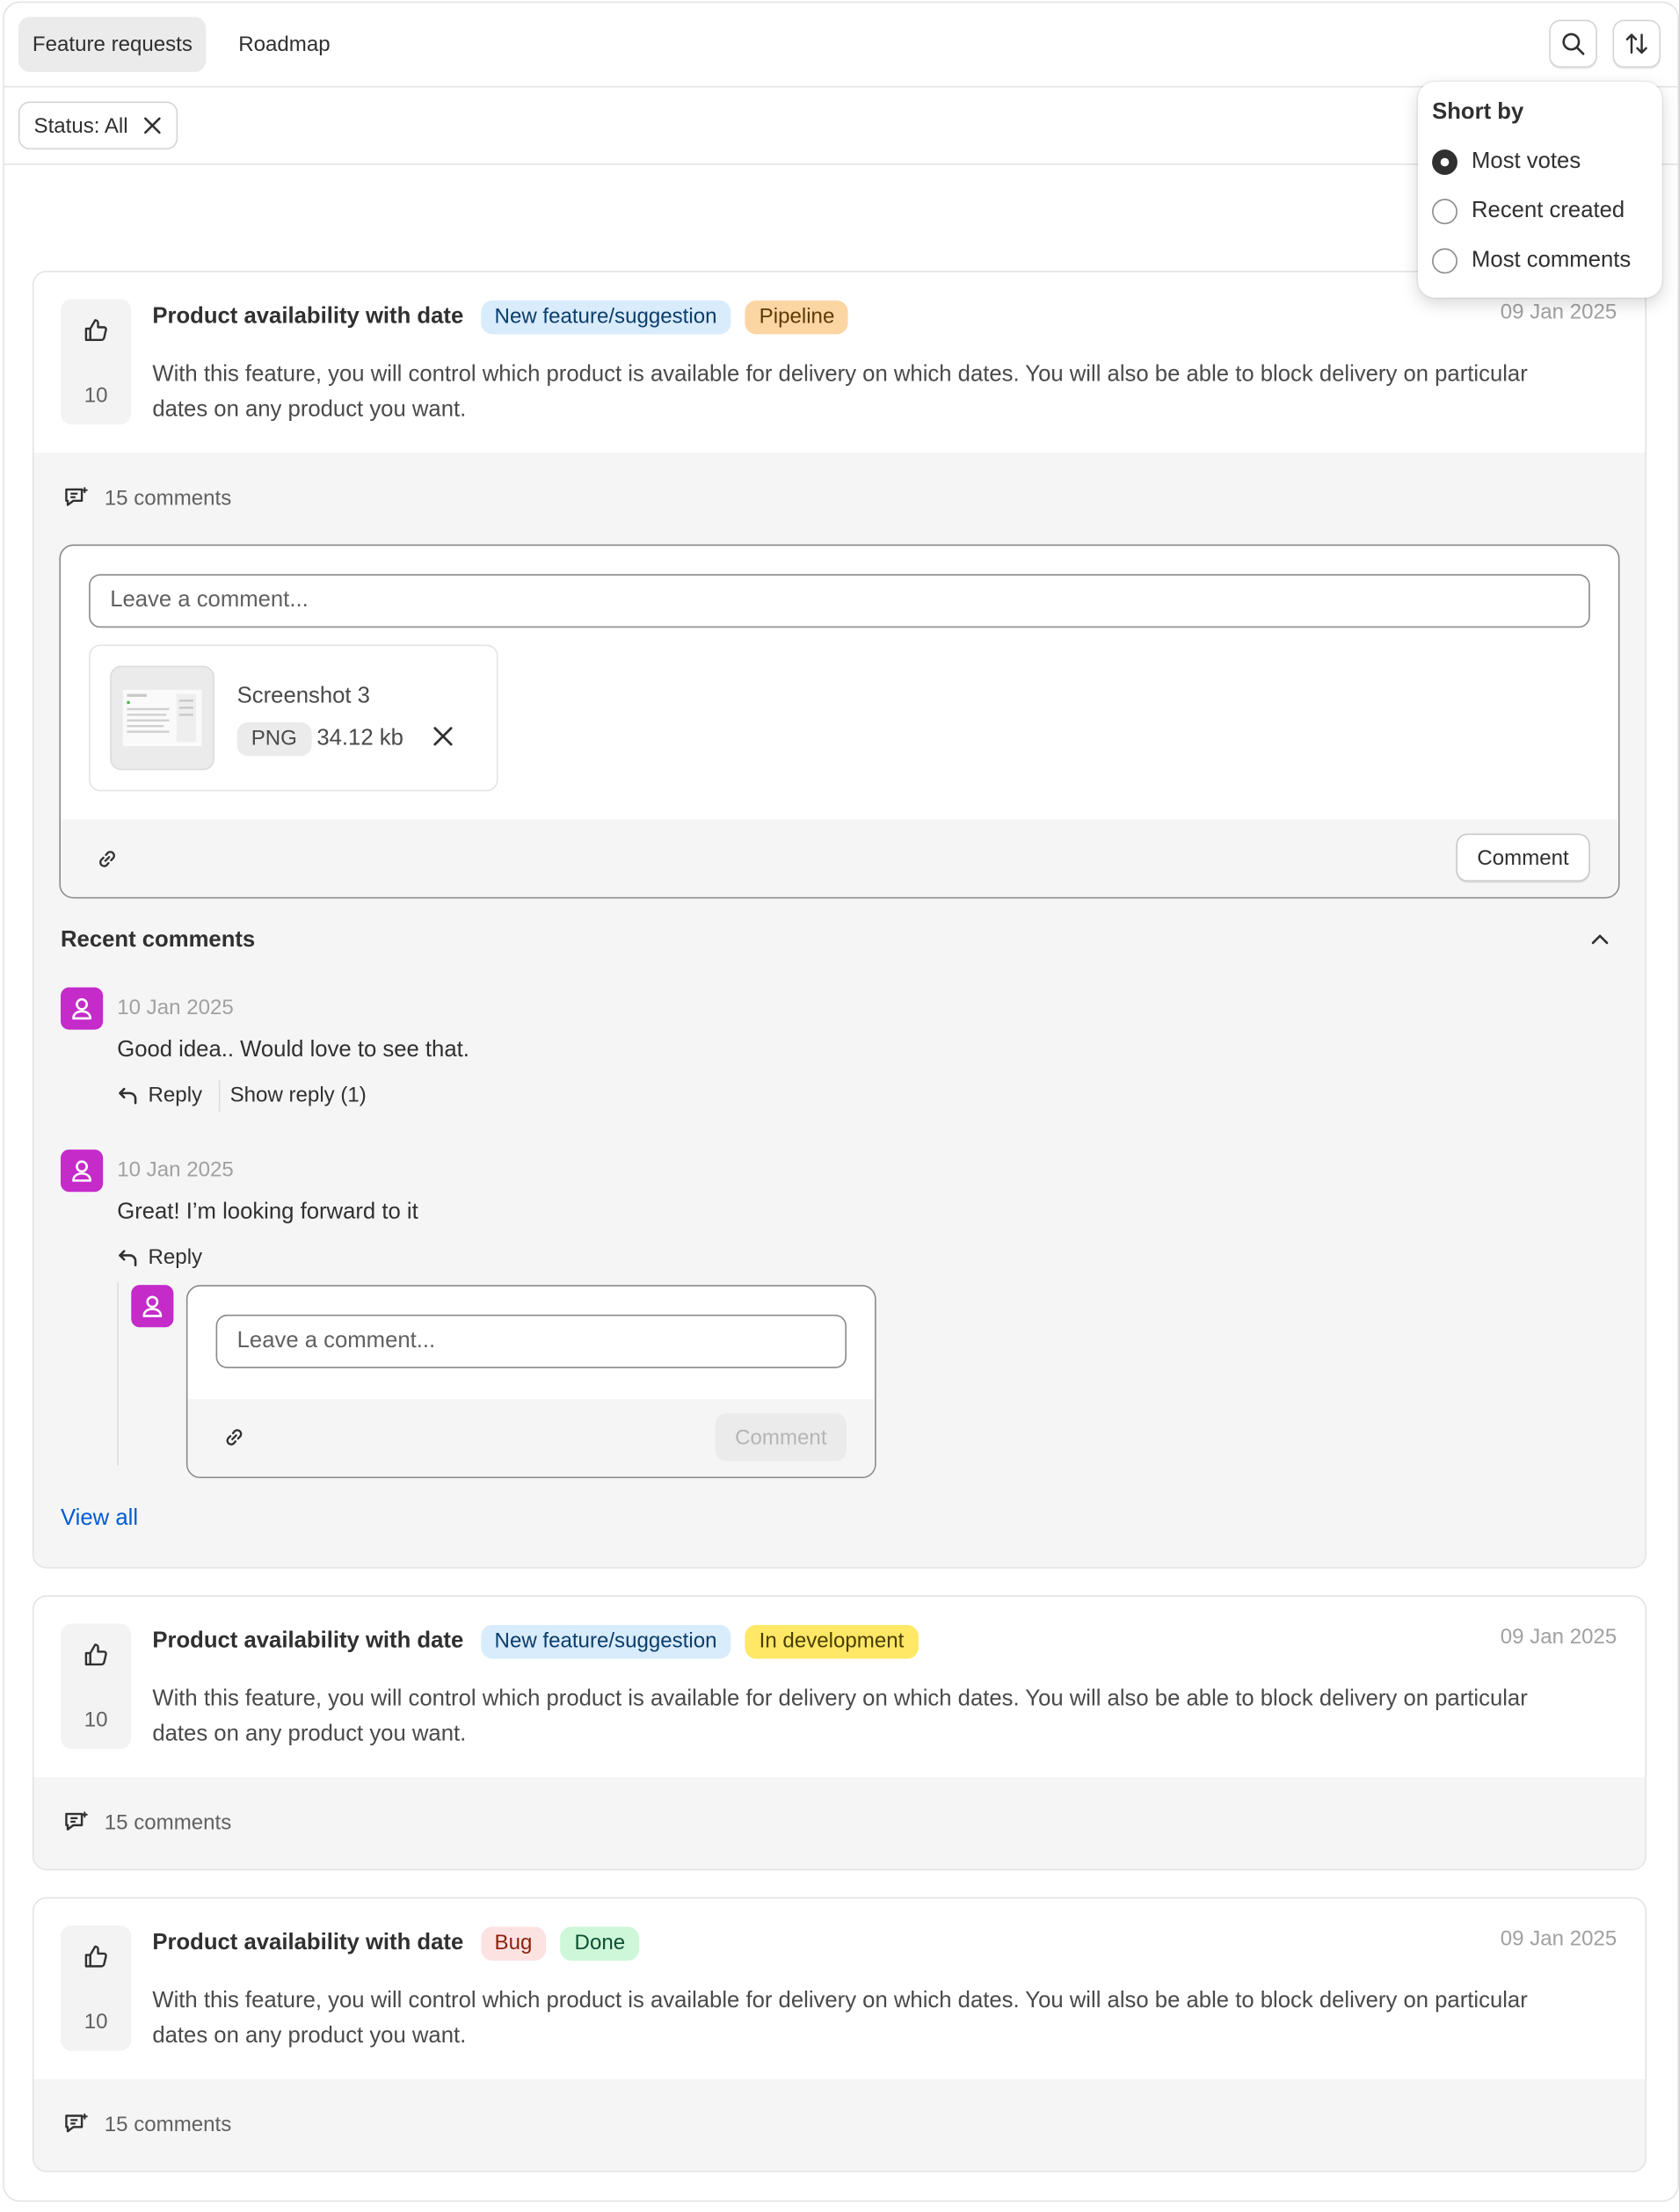  I want to click on divider, so click(219, 1096).